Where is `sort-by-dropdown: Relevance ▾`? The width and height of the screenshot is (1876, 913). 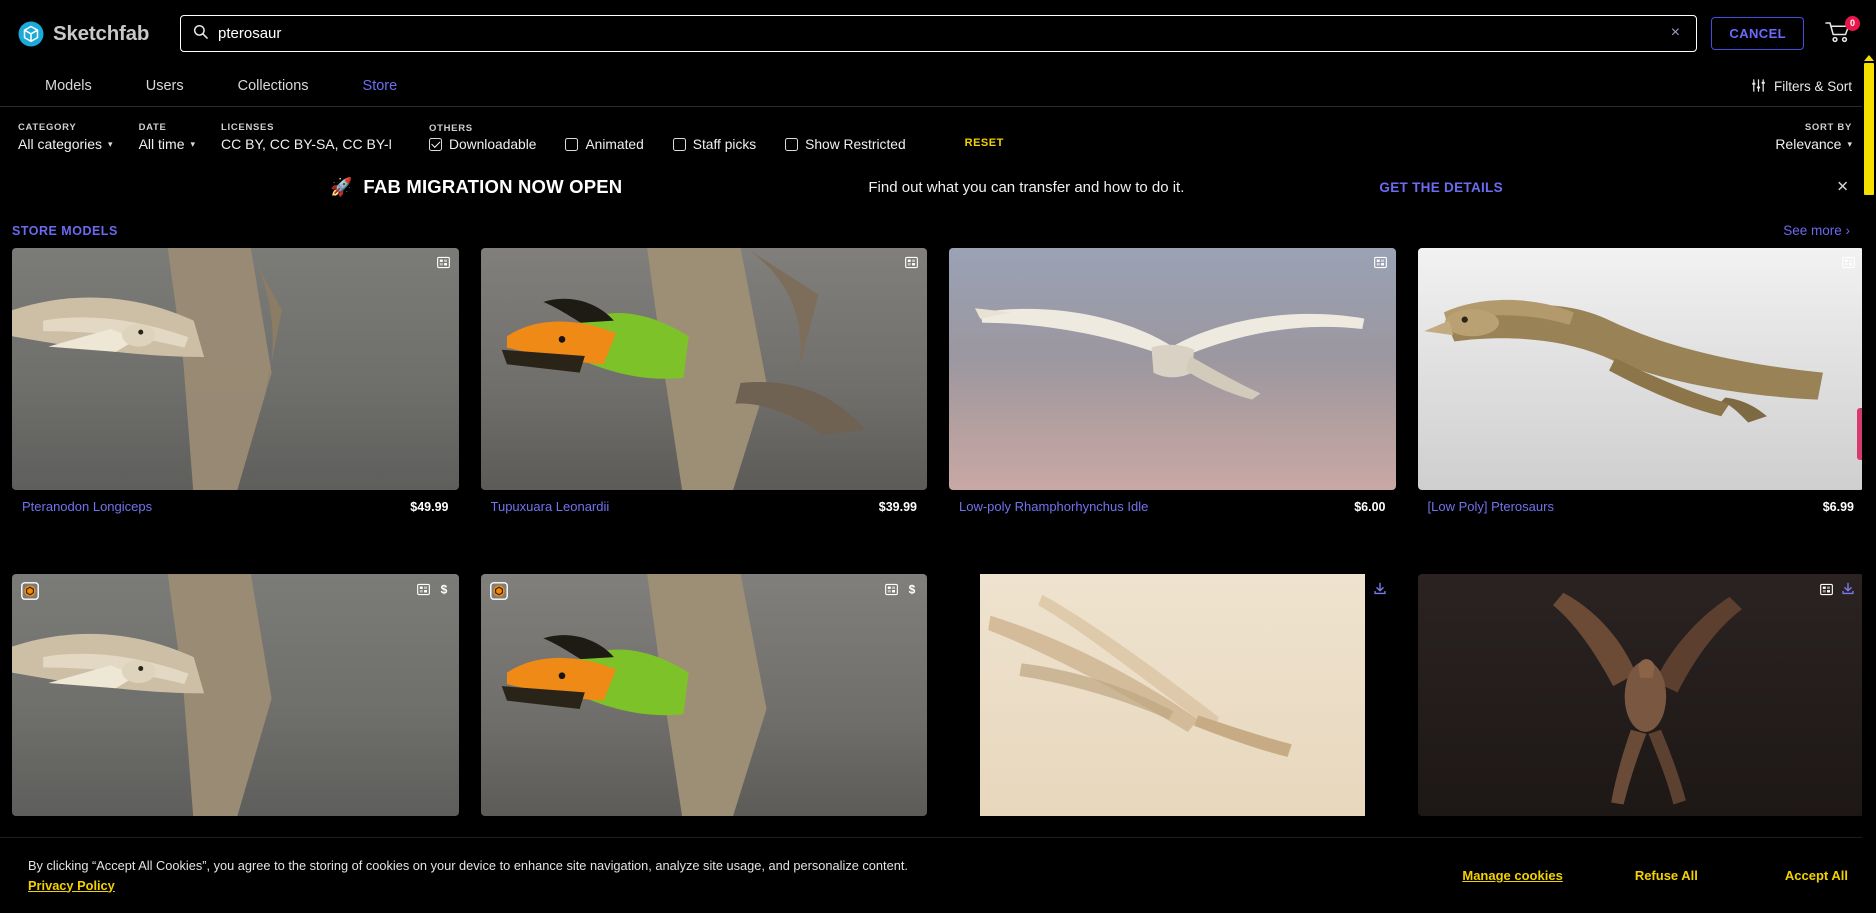
sort-by-dropdown: Relevance ▾ is located at coordinates (1813, 144).